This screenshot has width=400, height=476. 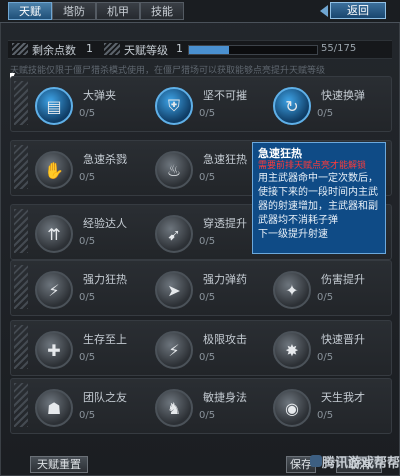 What do you see at coordinates (162, 11) in the screenshot?
I see `tab-skill: 技能` at bounding box center [162, 11].